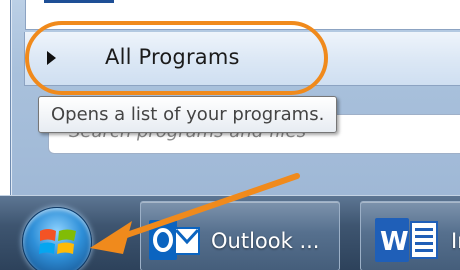  Describe the element at coordinates (242, 15) in the screenshot. I see `recent-programs-area` at that location.